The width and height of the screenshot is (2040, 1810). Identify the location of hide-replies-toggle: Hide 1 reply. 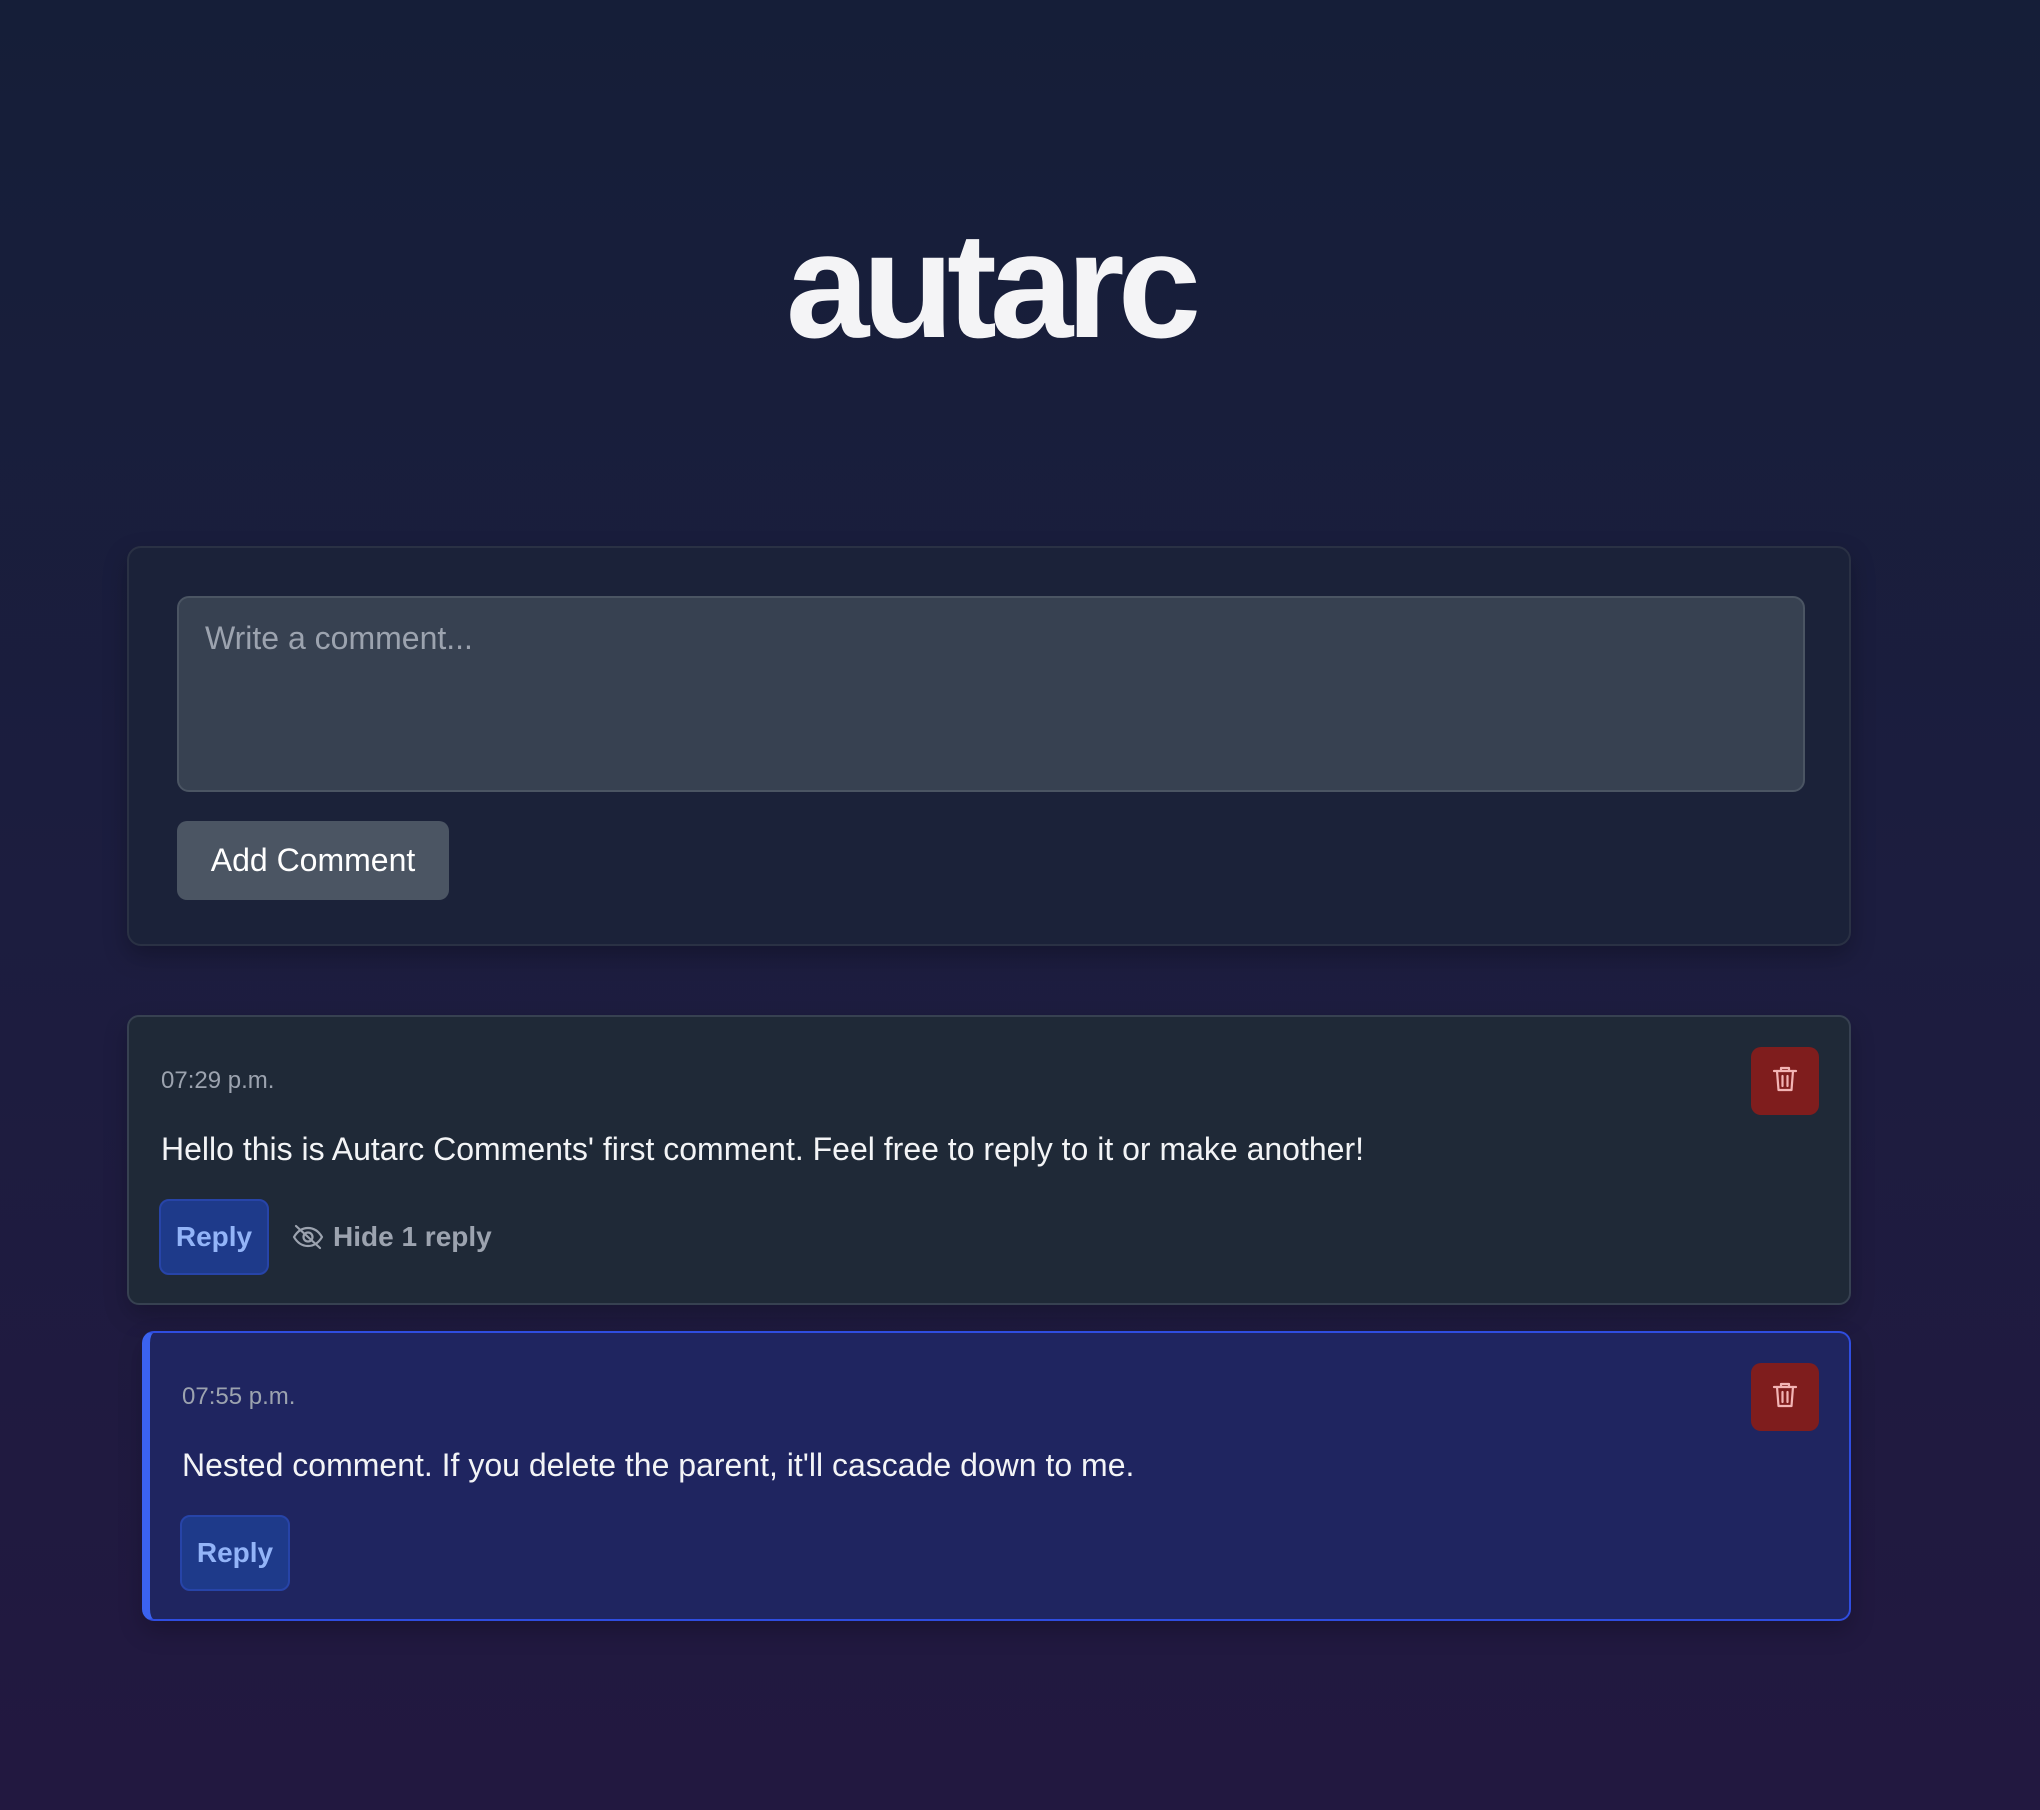
(391, 1237).